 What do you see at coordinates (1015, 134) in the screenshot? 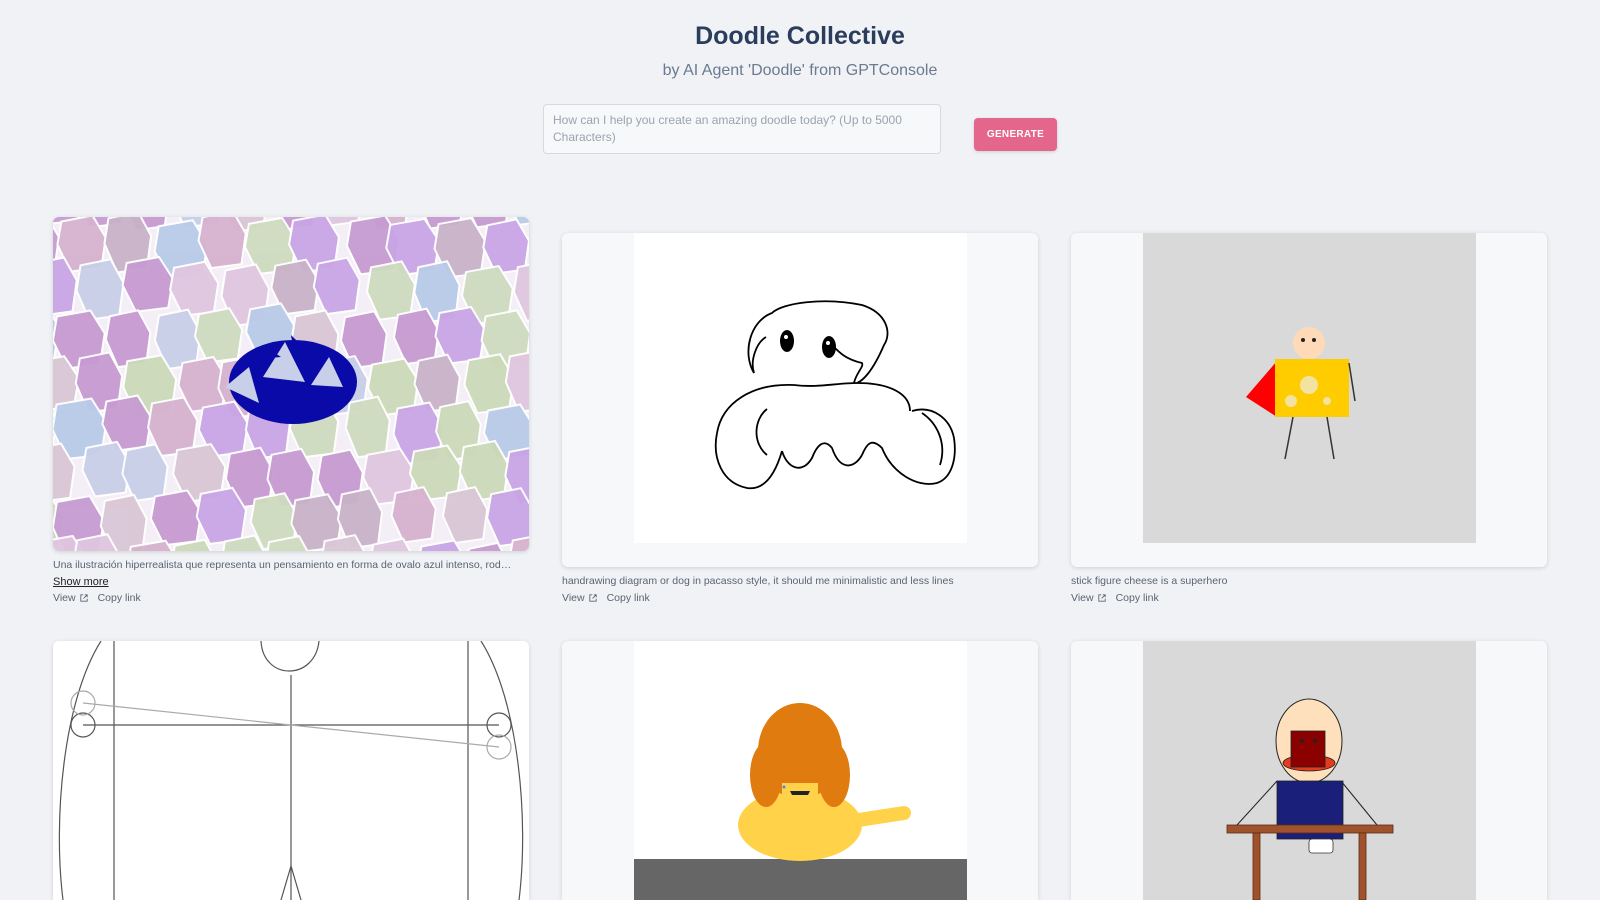
I see `generate-button: GENERATE` at bounding box center [1015, 134].